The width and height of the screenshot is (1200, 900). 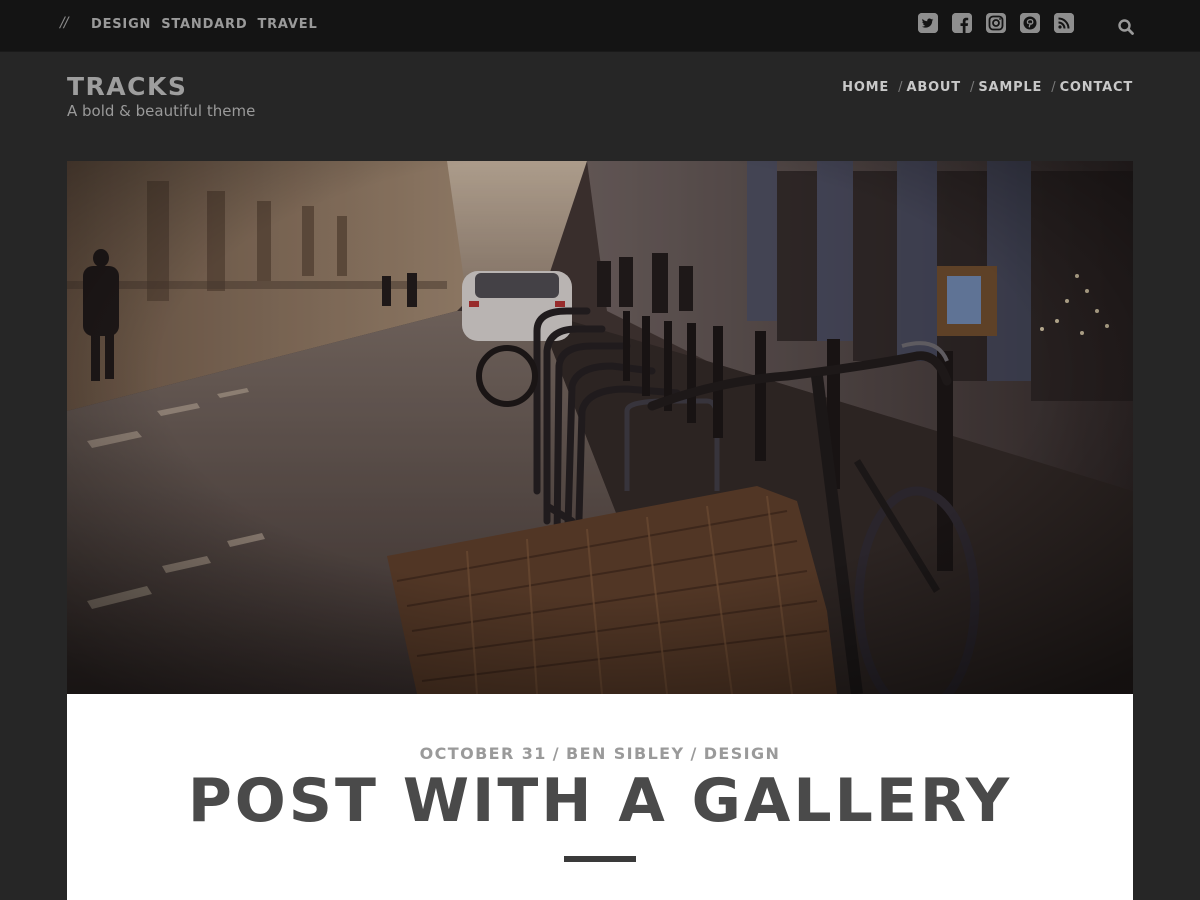 What do you see at coordinates (625, 753) in the screenshot?
I see `post-author-link: BEN SIBLEY` at bounding box center [625, 753].